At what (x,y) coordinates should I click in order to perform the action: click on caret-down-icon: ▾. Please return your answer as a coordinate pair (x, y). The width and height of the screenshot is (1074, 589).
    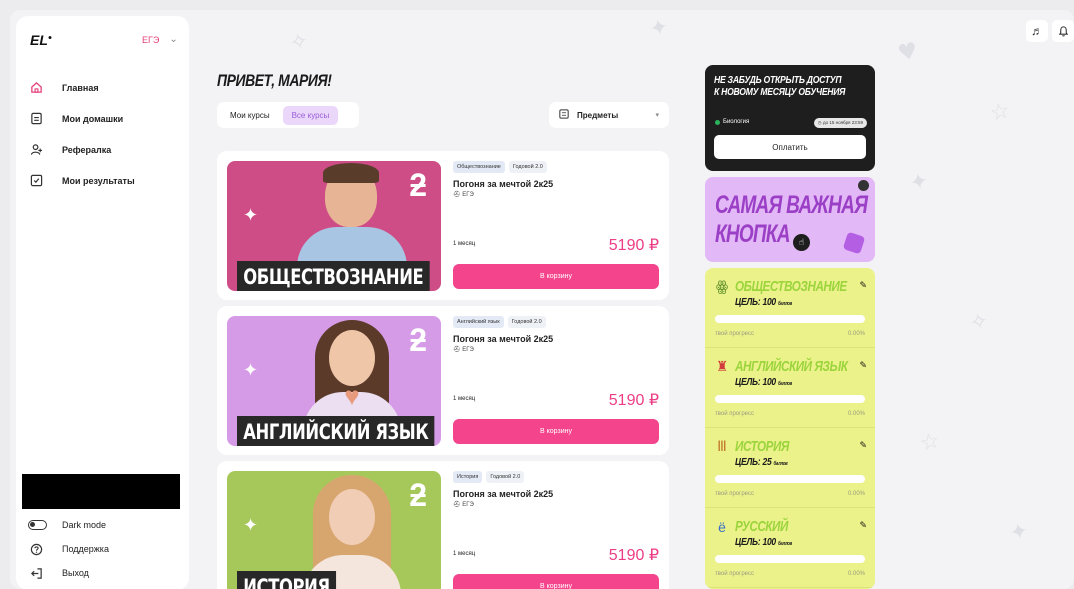
    Looking at the image, I should click on (657, 115).